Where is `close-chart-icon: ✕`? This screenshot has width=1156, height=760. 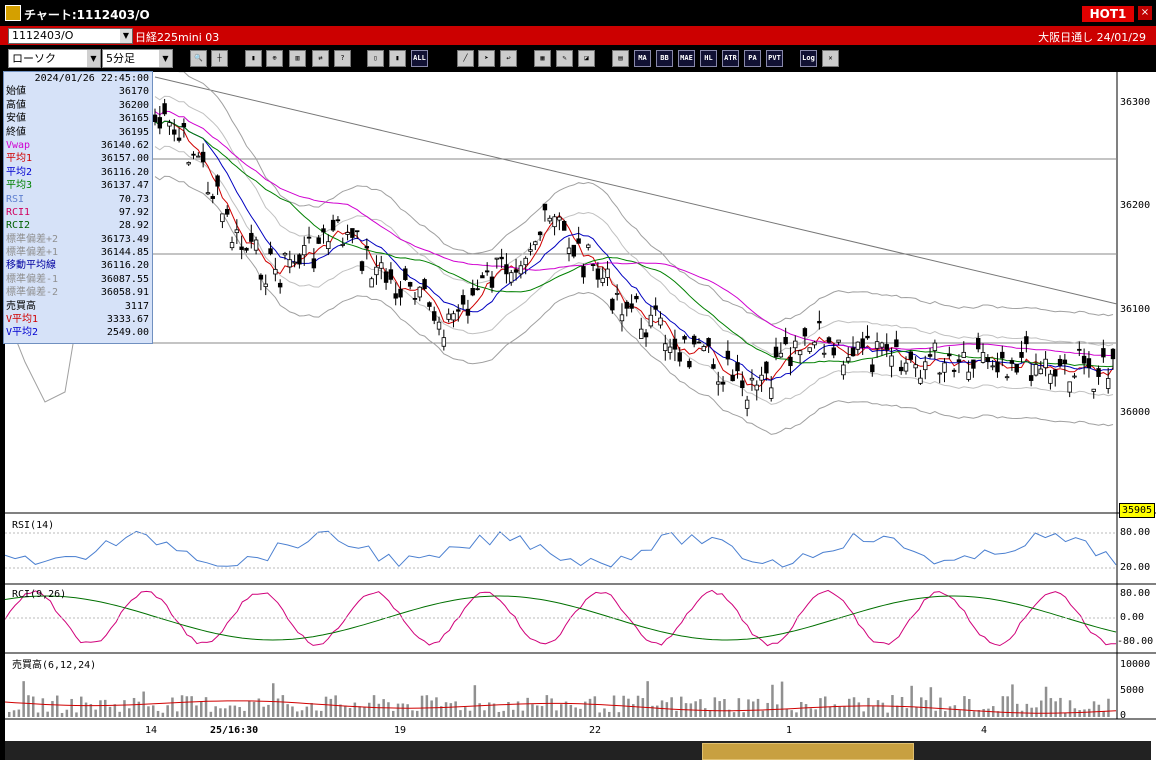 close-chart-icon: ✕ is located at coordinates (830, 58).